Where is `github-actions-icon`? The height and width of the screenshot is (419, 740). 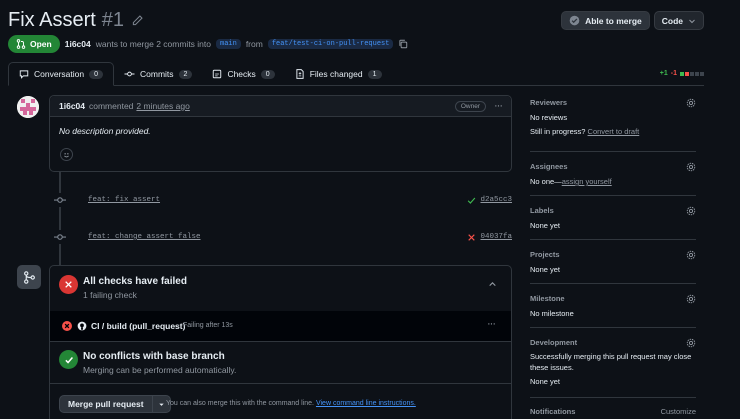 github-actions-icon is located at coordinates (82, 326).